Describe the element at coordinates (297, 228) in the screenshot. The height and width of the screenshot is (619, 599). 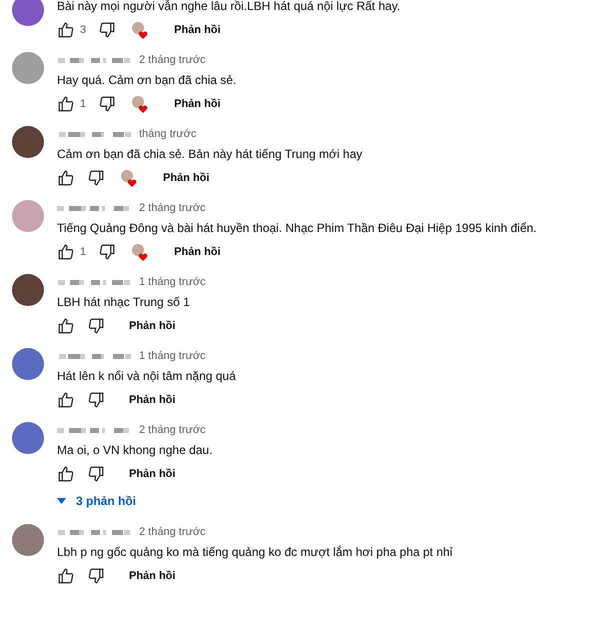
I see `comment-text: Tiếng Quảng Đông và bài hát huyền thoại. Nhạc Phim Thần Điêu Đại Hiệp 1995 kinh điển.` at that location.